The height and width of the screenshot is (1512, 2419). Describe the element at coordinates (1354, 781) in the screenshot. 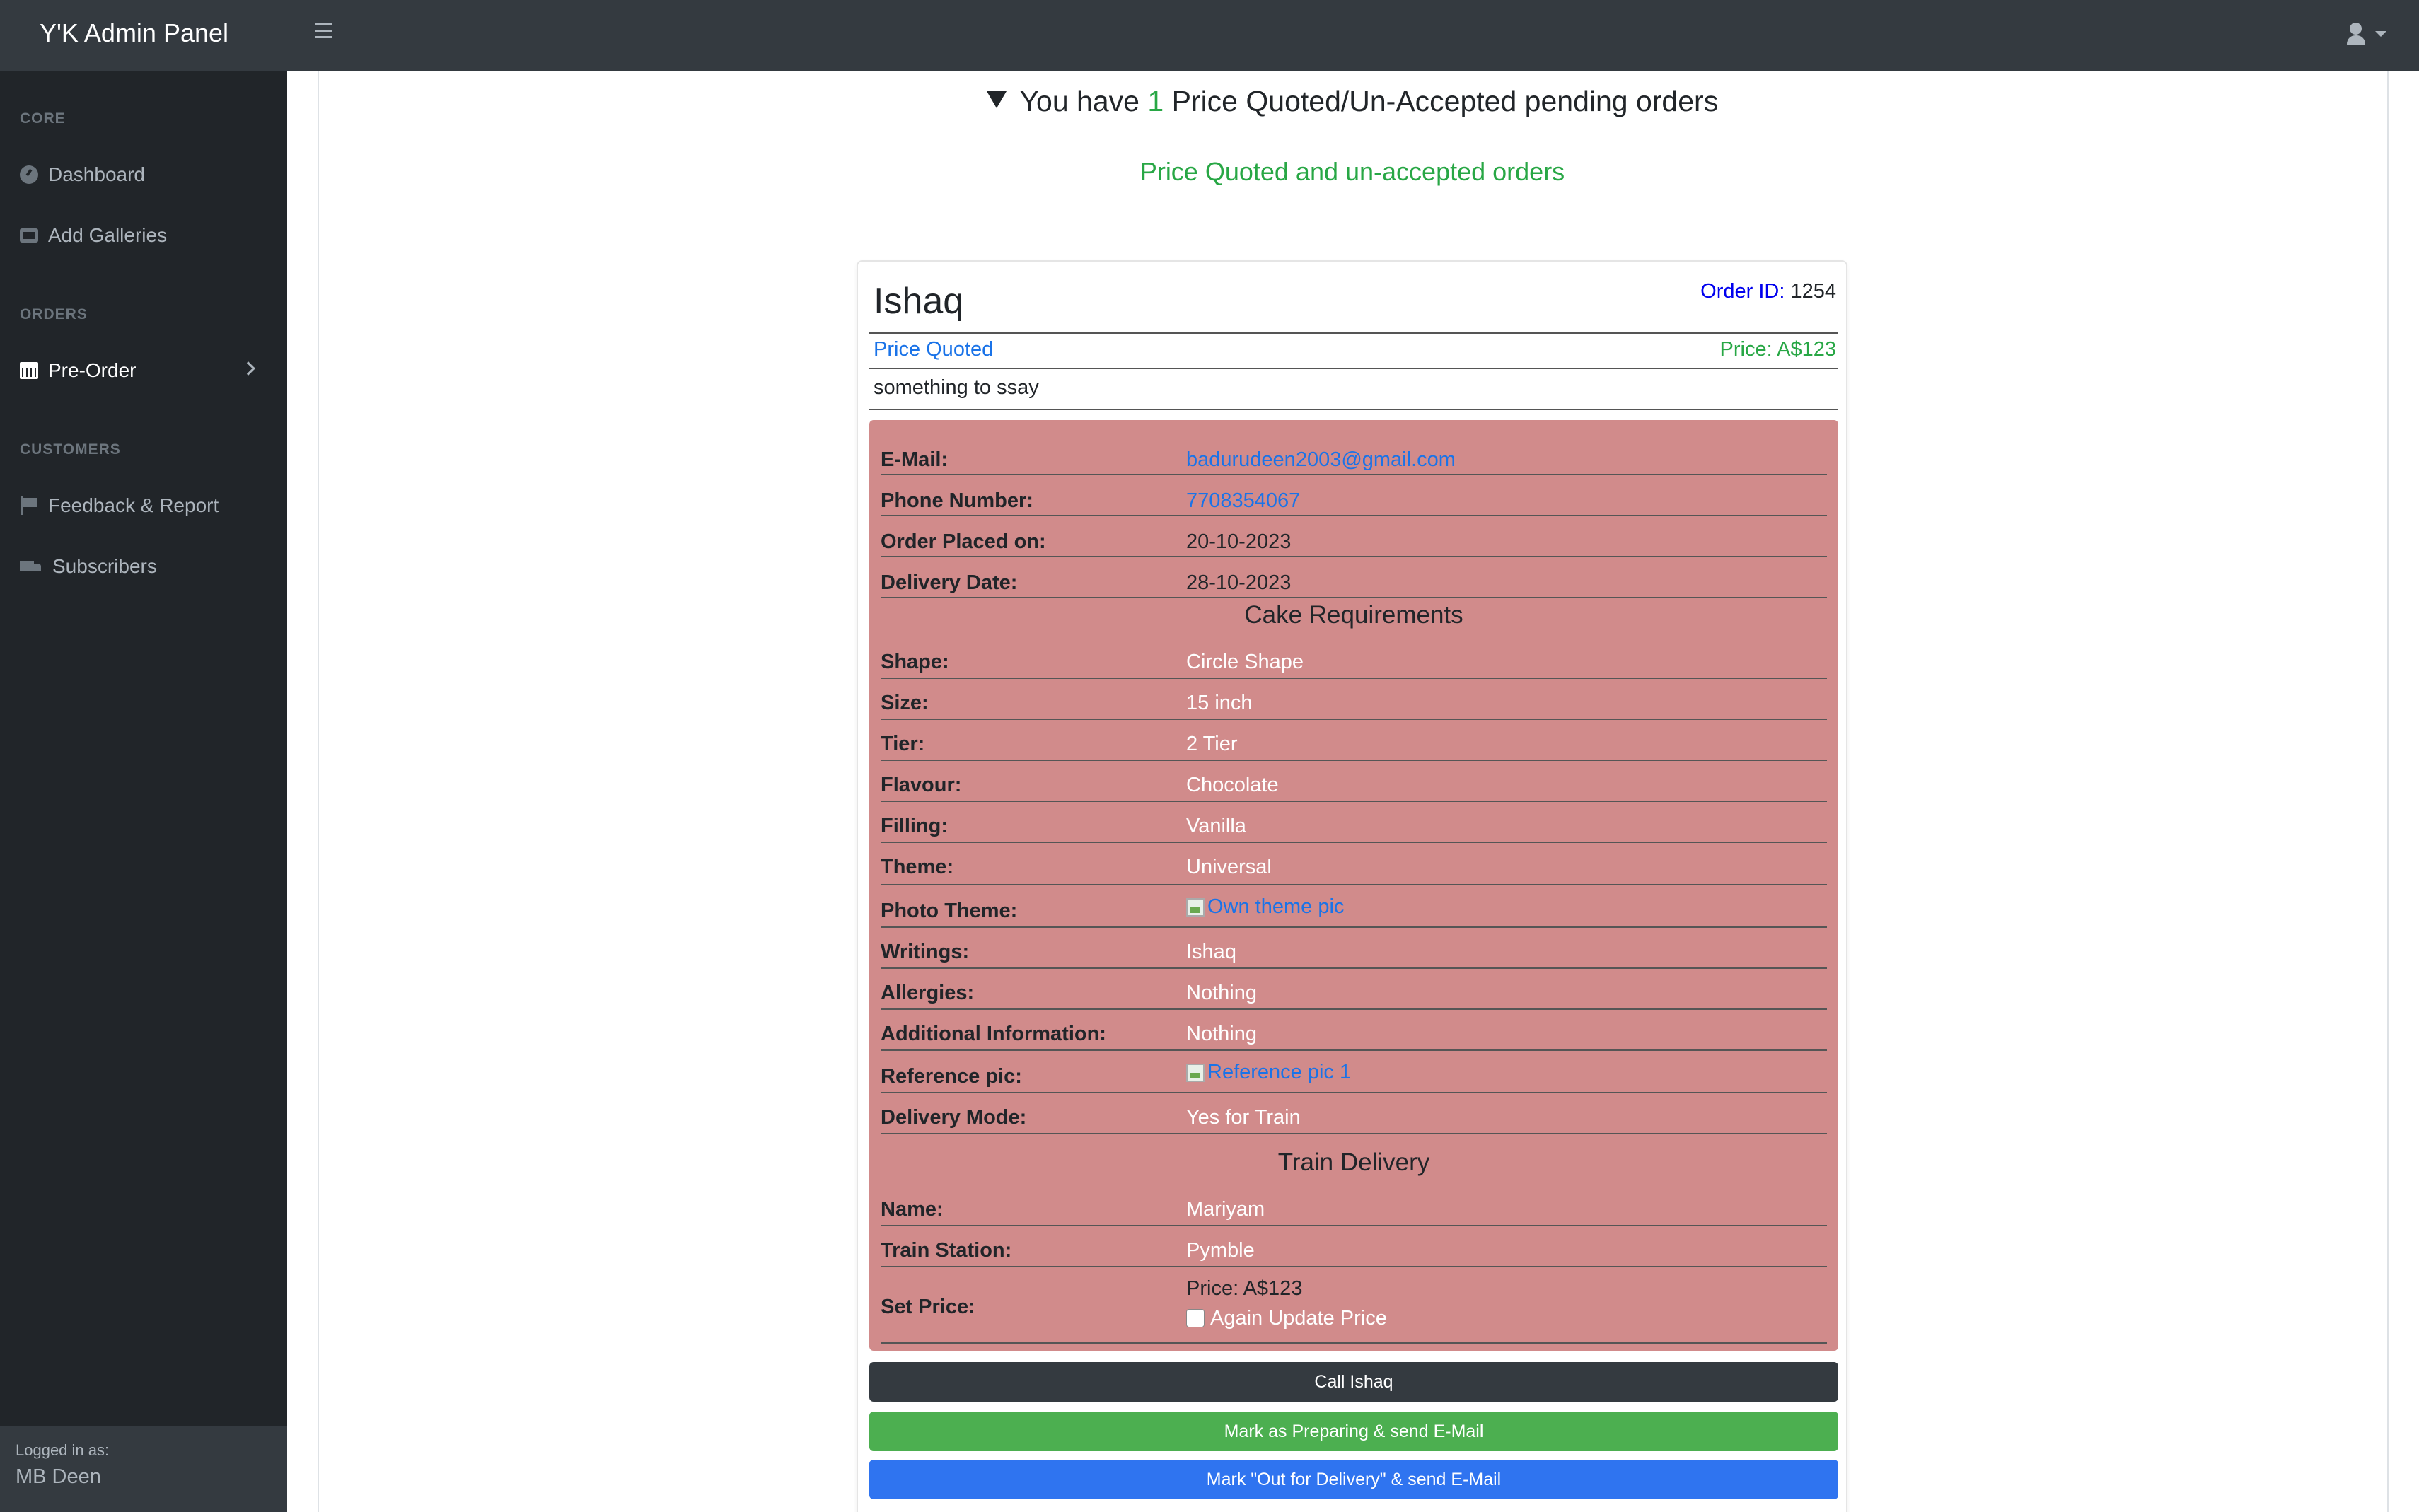

I see `detail-row-flavour: Flavour: Chocolate` at that location.